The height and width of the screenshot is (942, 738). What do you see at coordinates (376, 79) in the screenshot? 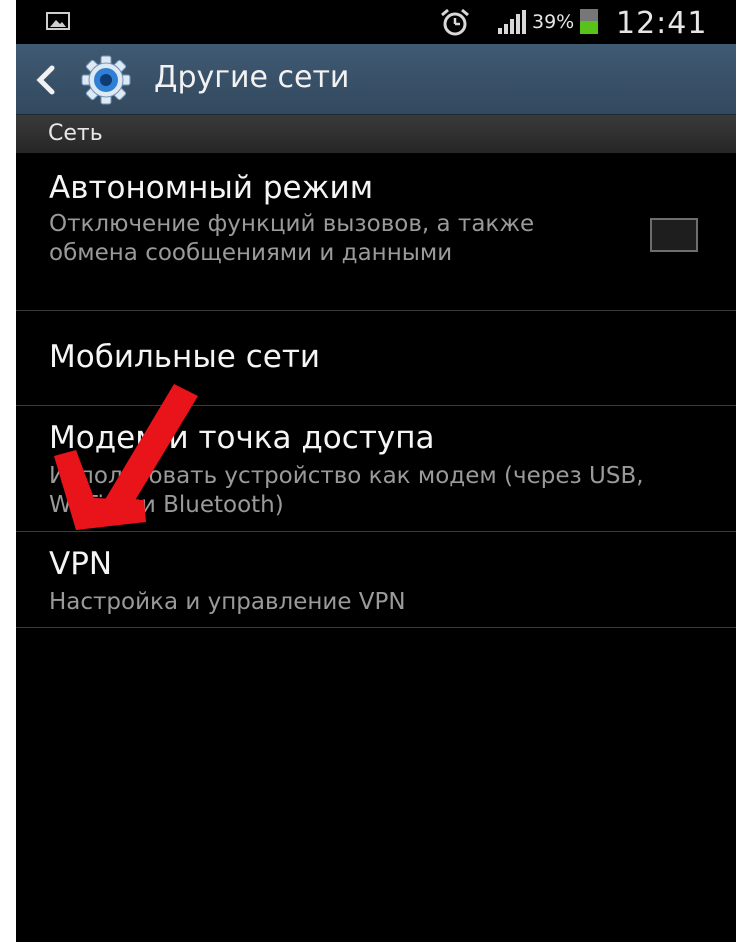
I see `action-bar: Другие сети` at bounding box center [376, 79].